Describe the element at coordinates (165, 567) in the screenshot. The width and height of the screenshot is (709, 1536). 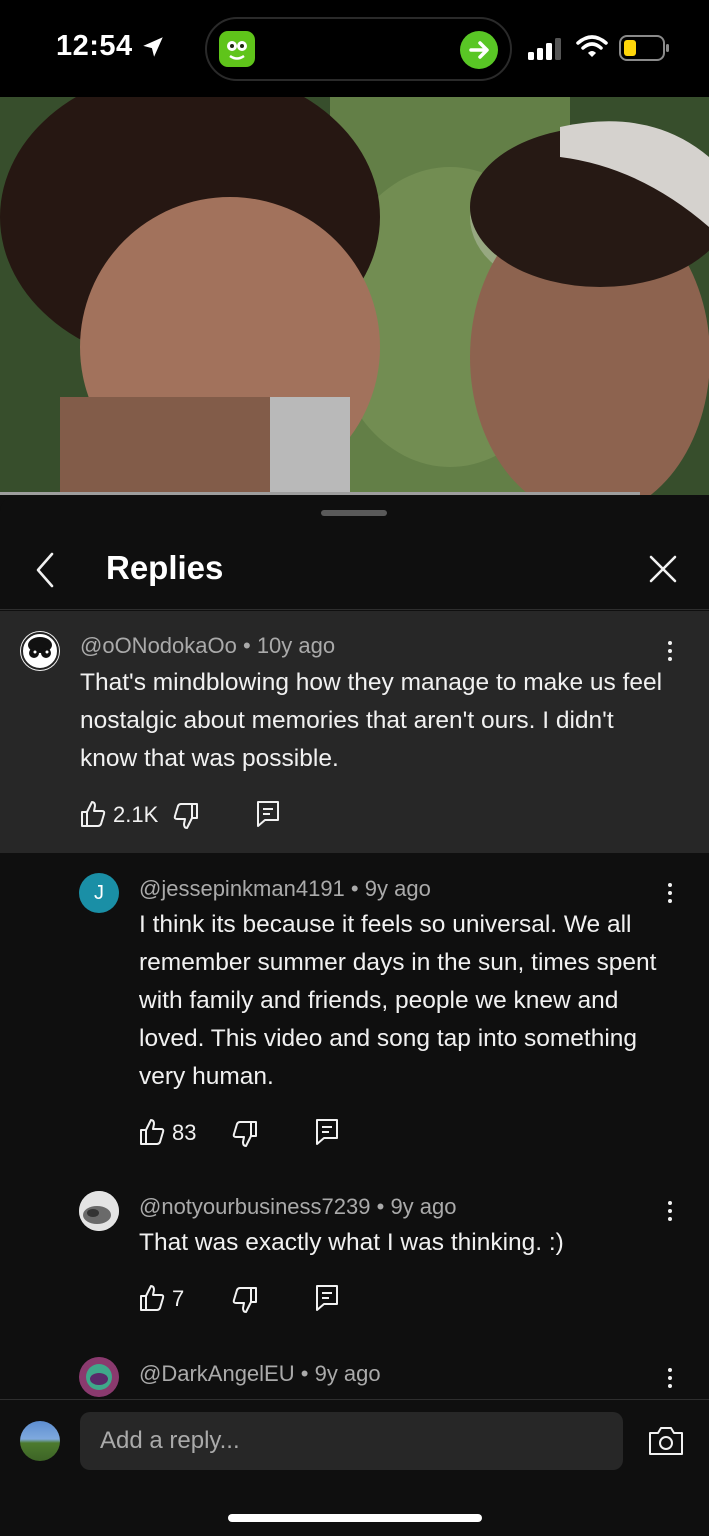
I see `page-title: Replies` at that location.